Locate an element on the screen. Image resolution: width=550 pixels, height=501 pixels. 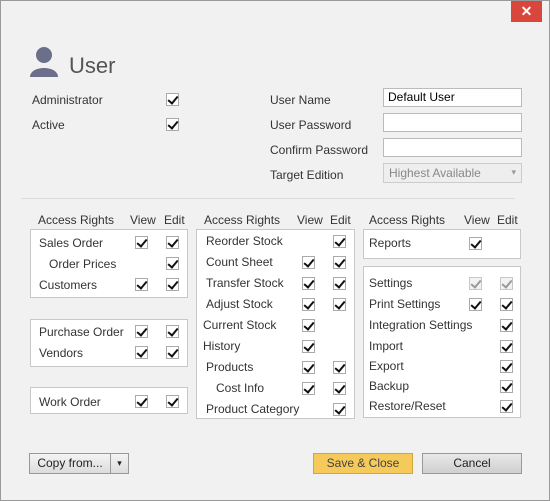
customers-edit-checkbox is located at coordinates (172, 284).